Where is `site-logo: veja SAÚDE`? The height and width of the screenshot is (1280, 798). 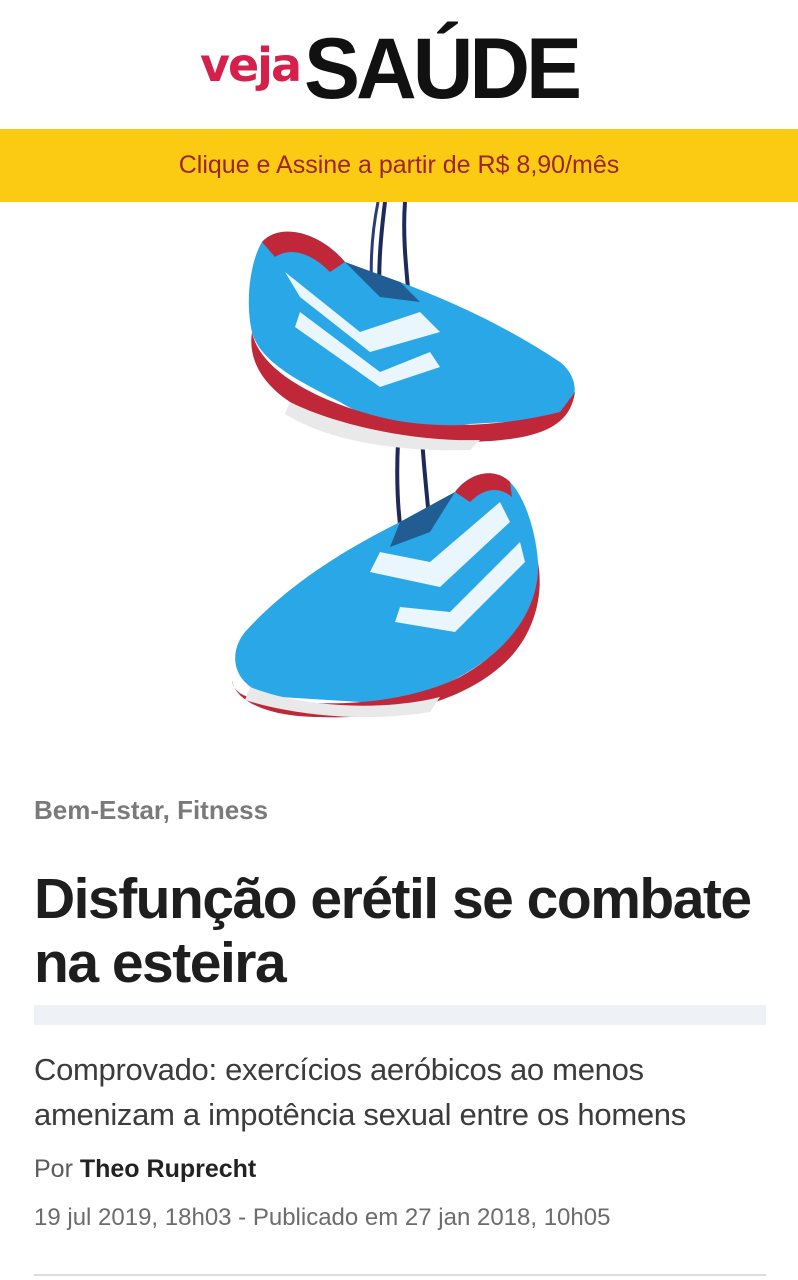 site-logo: veja SAÚDE is located at coordinates (391, 68).